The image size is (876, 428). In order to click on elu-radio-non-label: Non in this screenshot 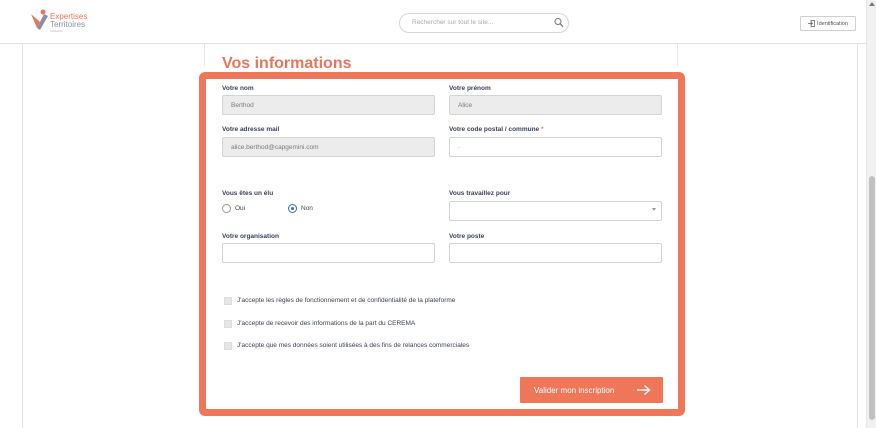, I will do `click(307, 208)`.